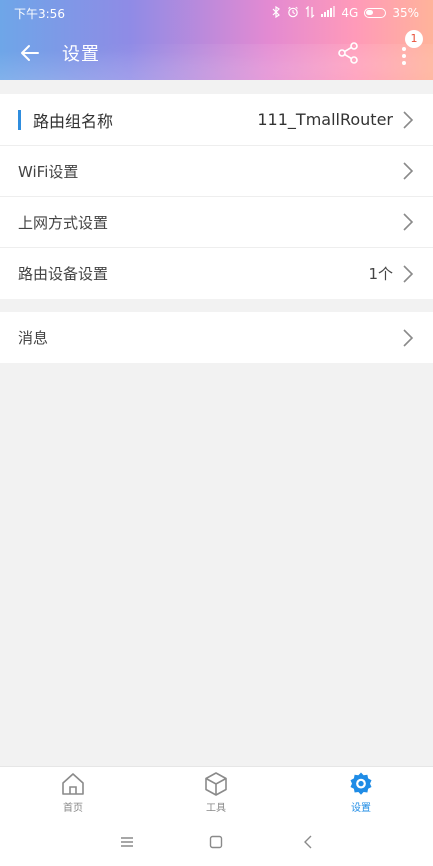 This screenshot has width=433, height=866. I want to click on system-home-button, so click(216, 842).